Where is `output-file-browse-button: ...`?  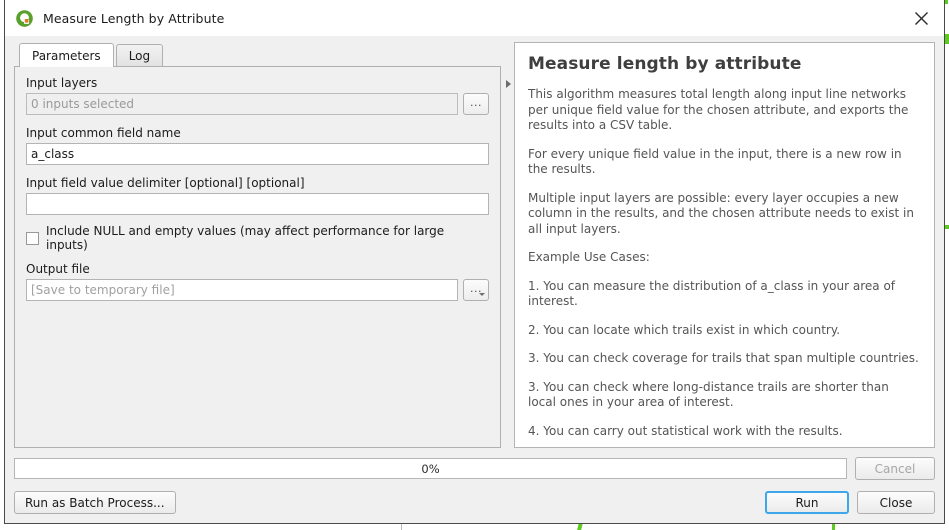 output-file-browse-button: ... is located at coordinates (476, 290).